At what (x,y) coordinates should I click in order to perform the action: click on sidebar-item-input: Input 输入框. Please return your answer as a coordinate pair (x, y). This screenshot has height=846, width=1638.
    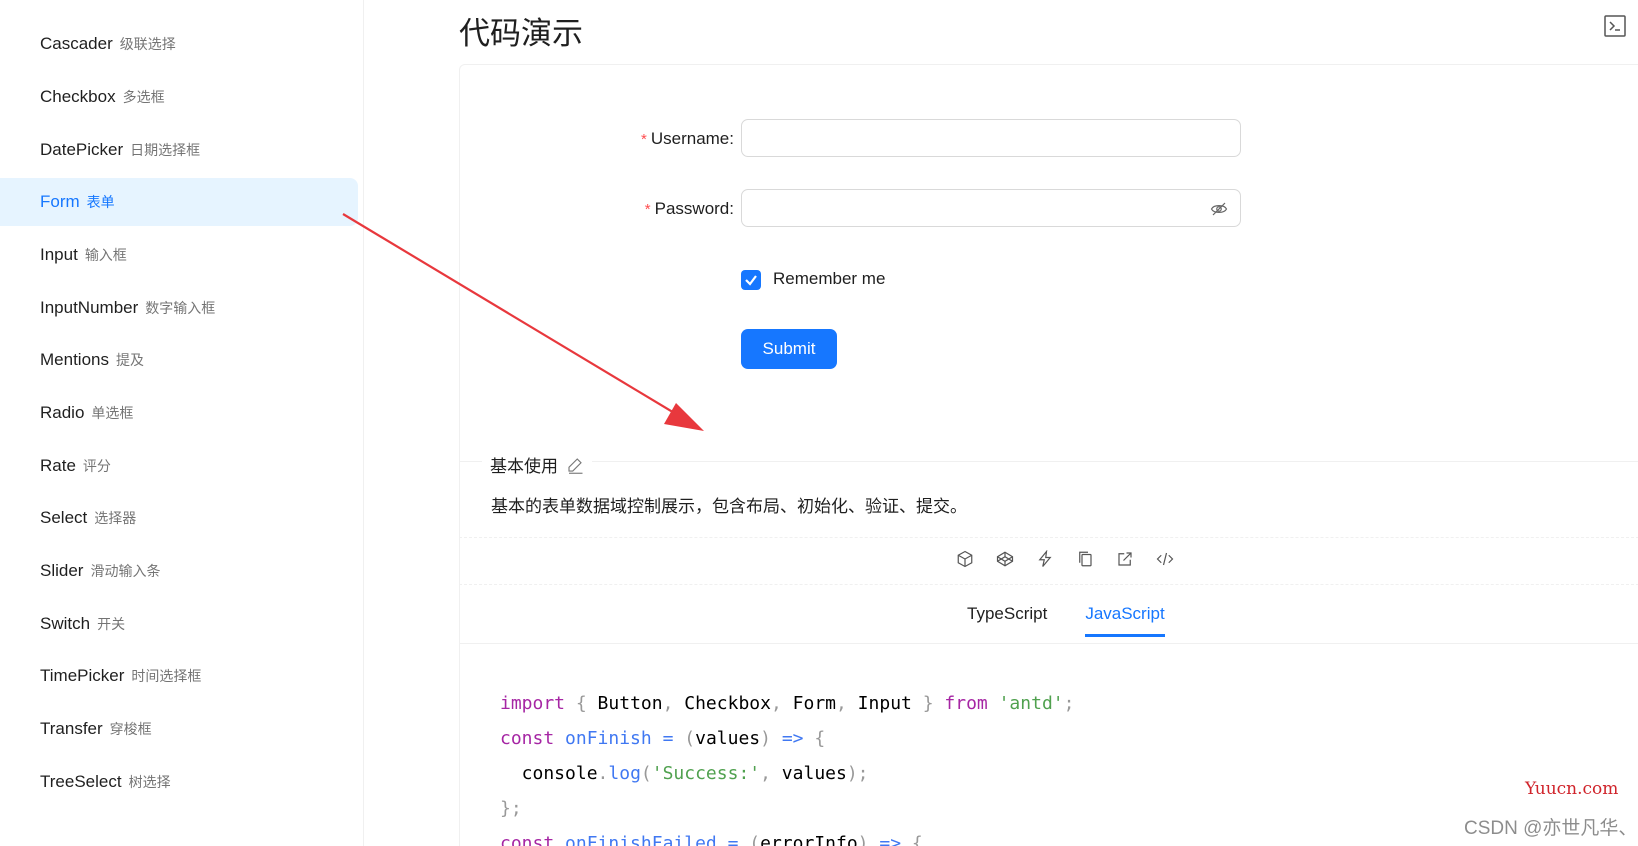
    Looking at the image, I should click on (179, 255).